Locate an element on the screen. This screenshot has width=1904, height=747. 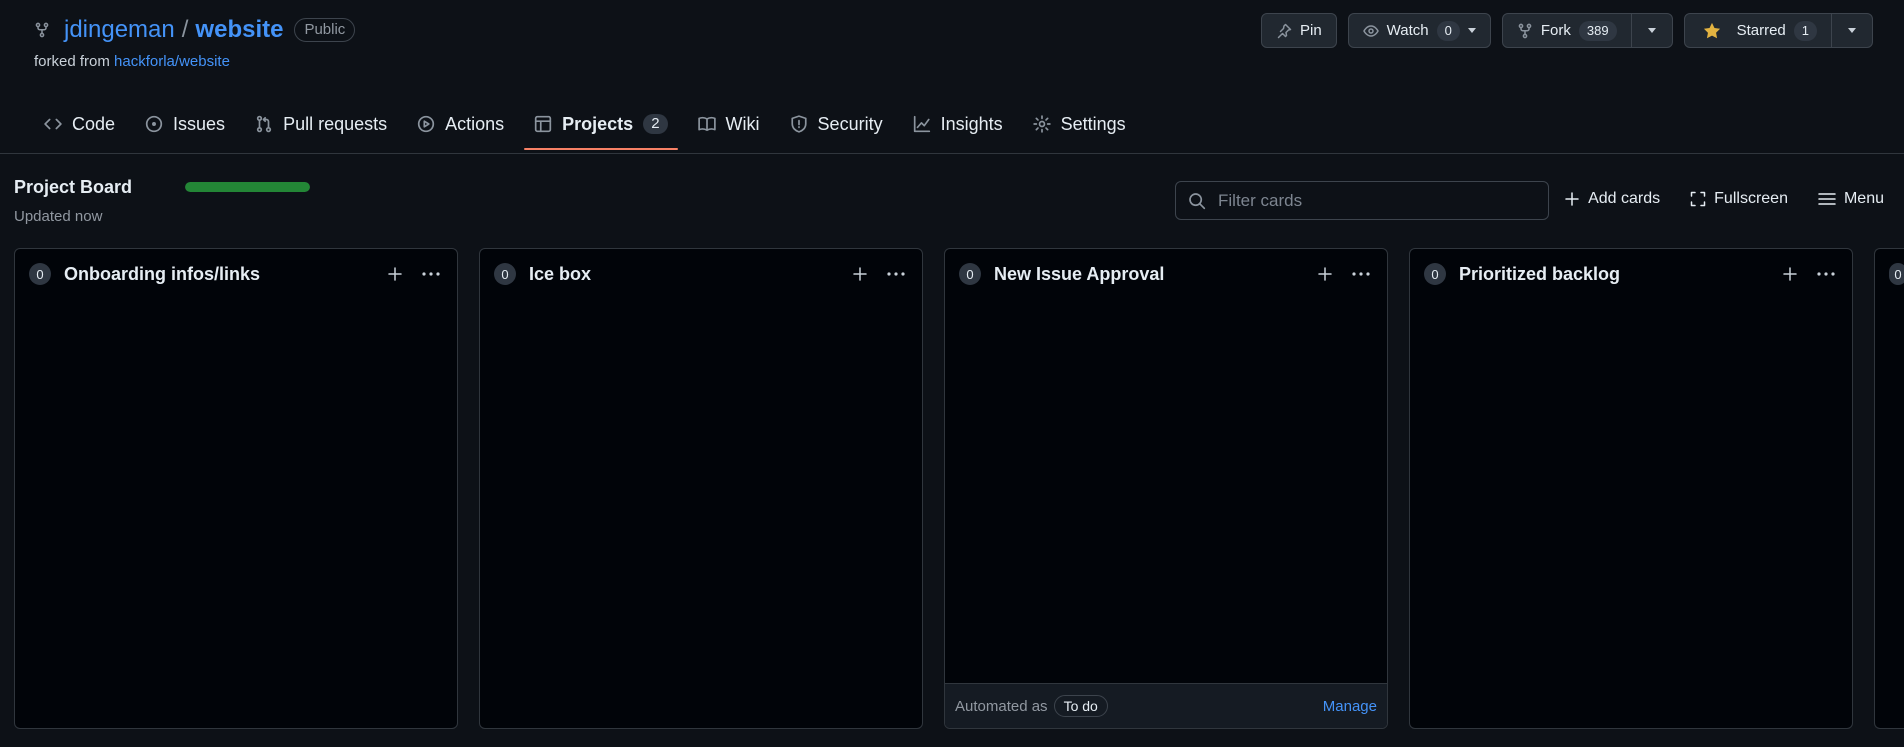
watch-button: Watch 0 is located at coordinates (1419, 30).